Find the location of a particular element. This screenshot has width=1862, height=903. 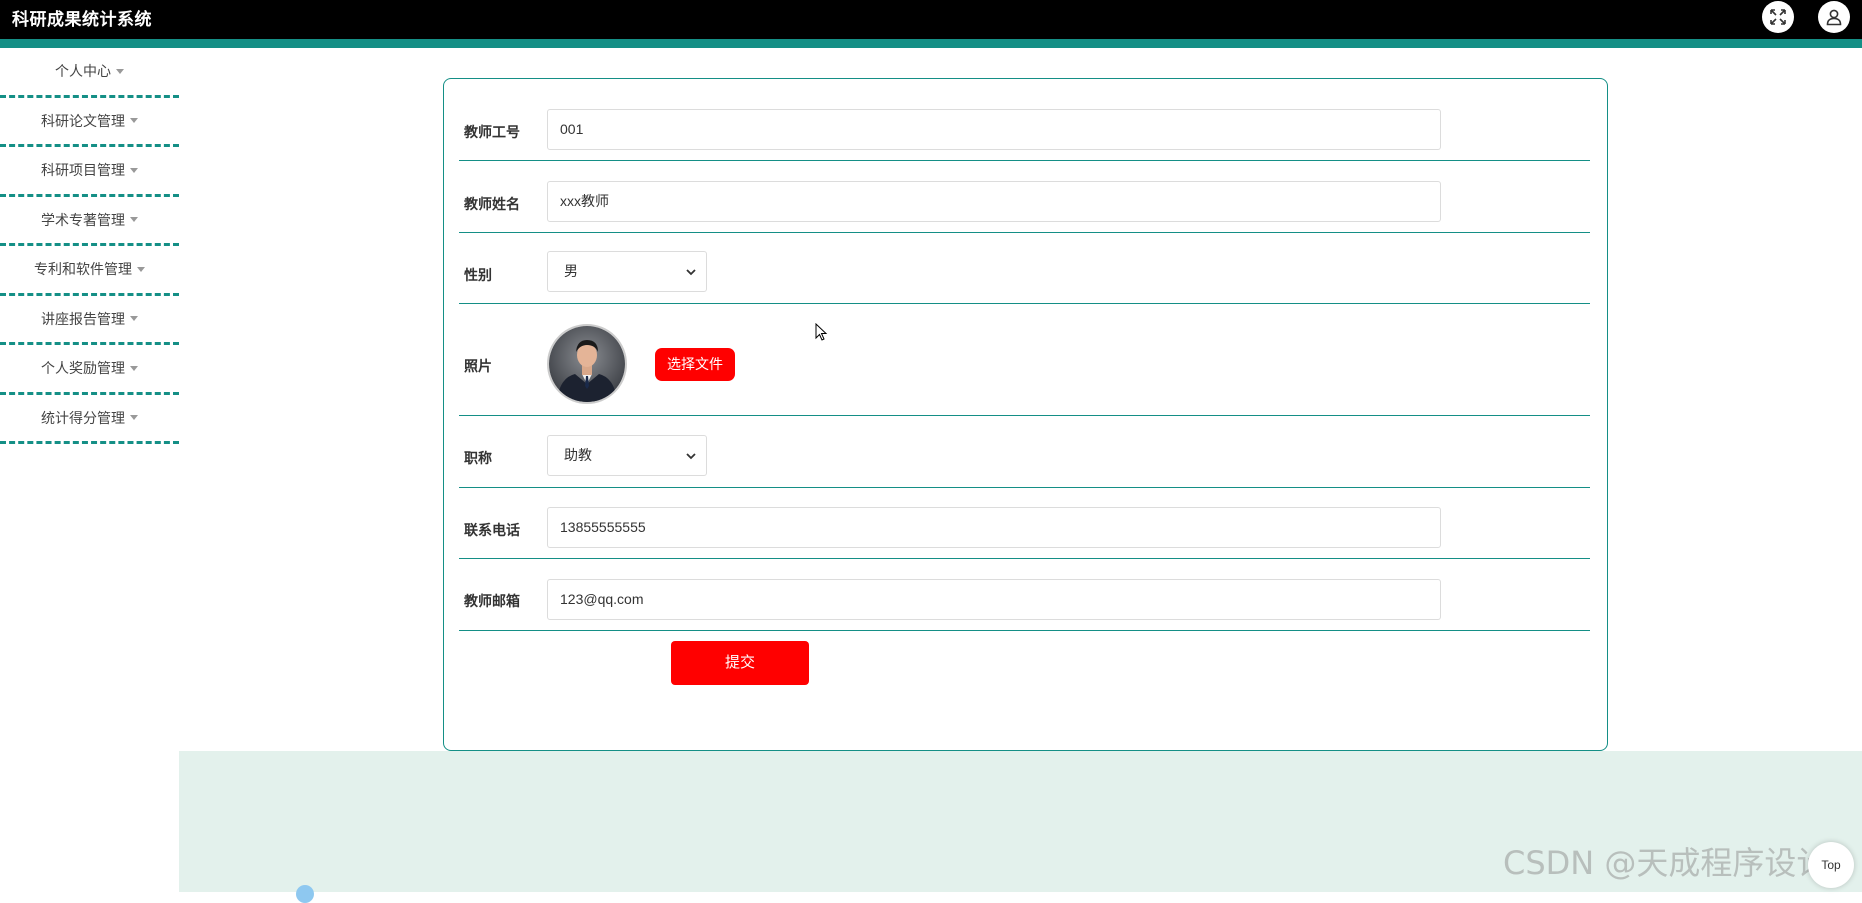

top-header: 科研成果统计系统 is located at coordinates (931, 19).